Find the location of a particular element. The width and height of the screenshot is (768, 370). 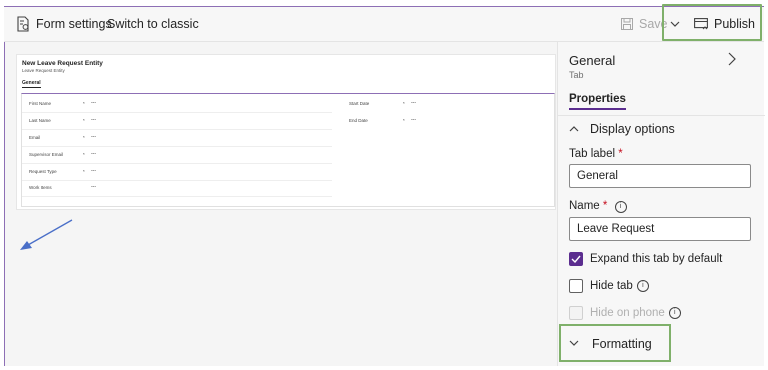

field-label: First Name is located at coordinates (40, 103).